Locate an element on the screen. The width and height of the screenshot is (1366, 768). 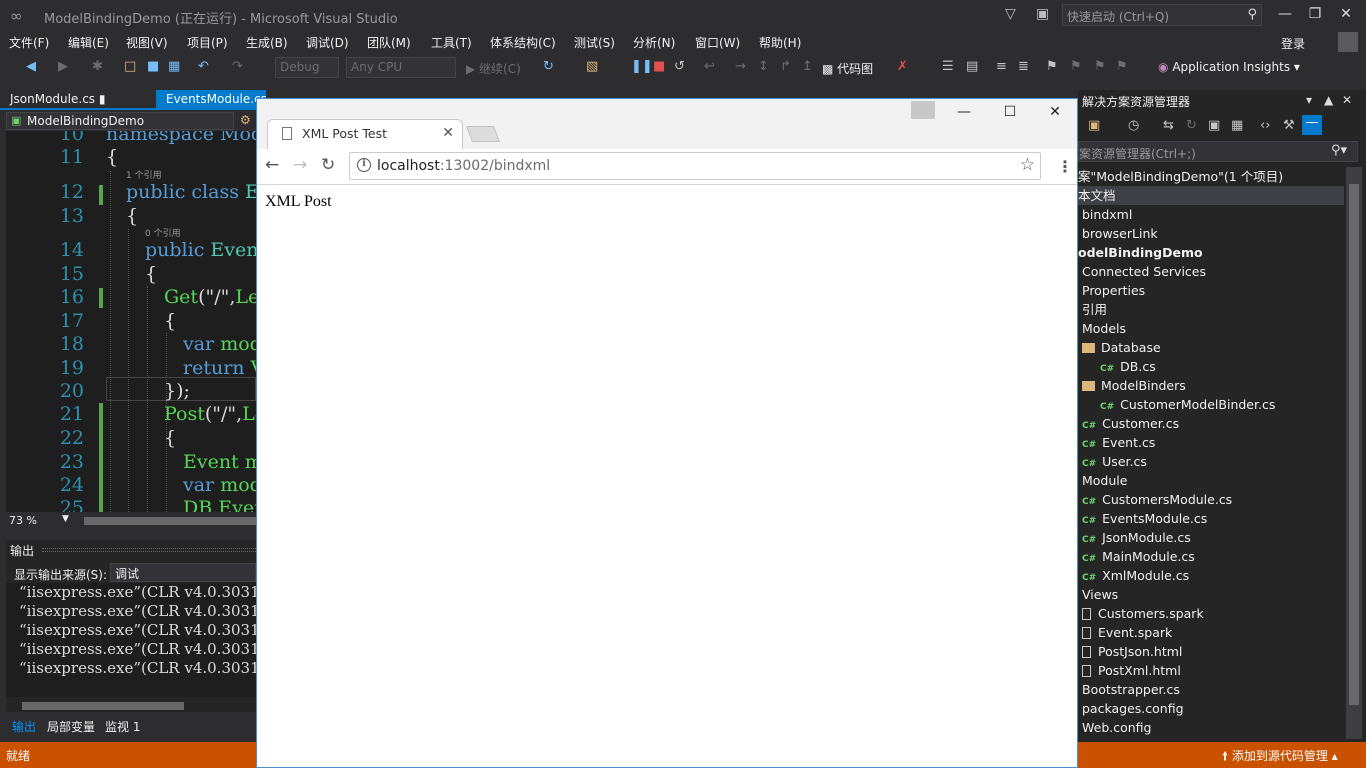
profile-icon is located at coordinates (923, 110).